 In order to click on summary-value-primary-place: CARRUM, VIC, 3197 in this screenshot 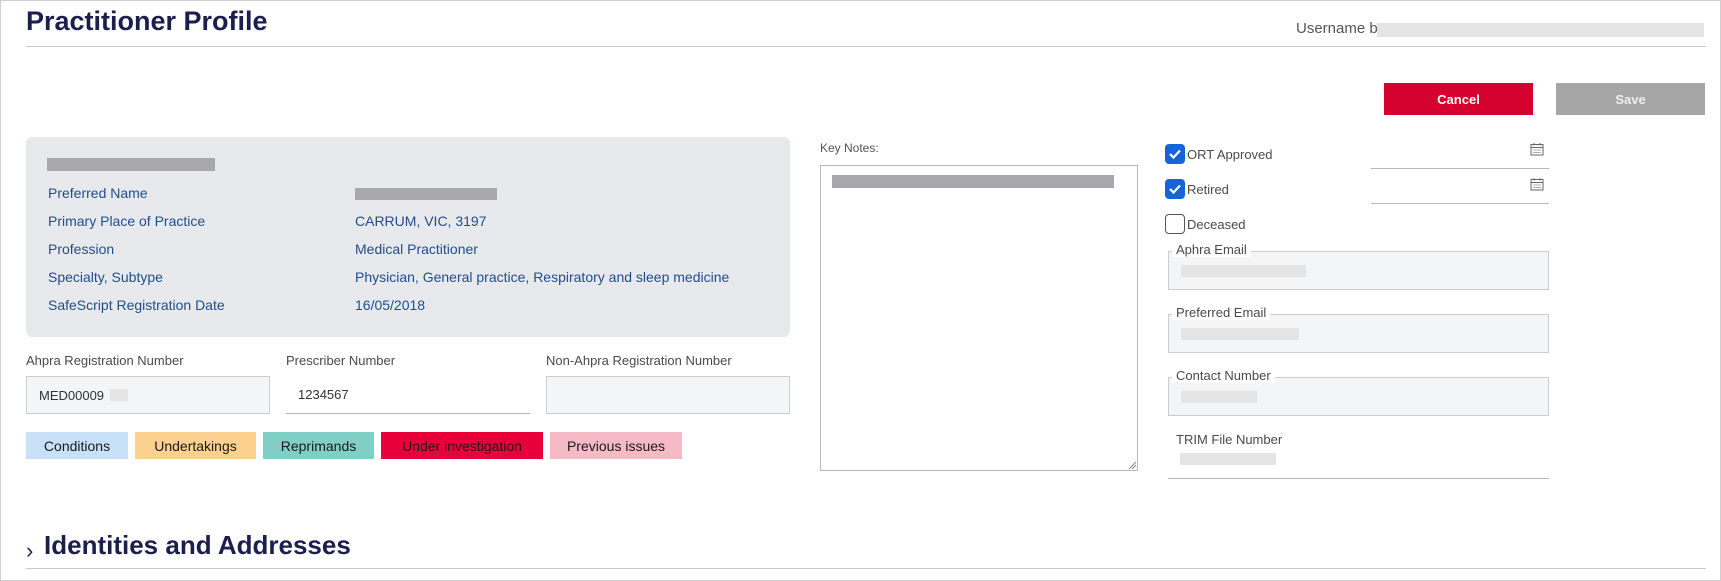, I will do `click(421, 221)`.